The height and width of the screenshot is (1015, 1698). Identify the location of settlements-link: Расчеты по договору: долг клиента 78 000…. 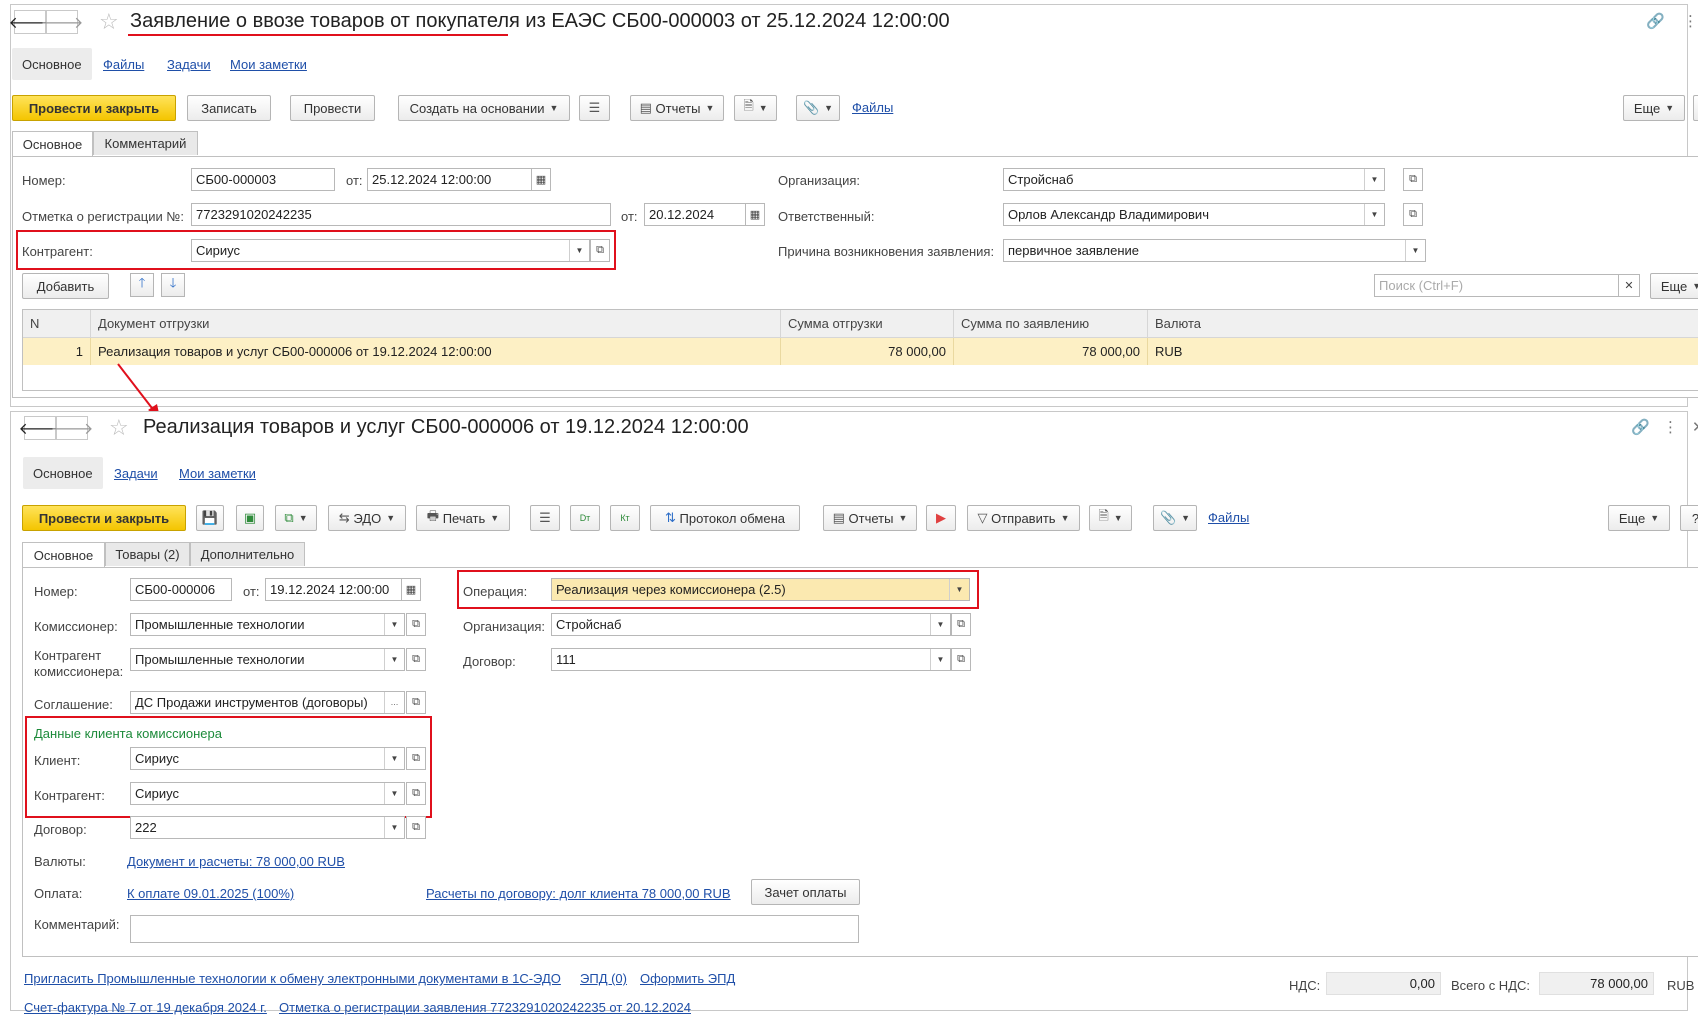
(578, 893).